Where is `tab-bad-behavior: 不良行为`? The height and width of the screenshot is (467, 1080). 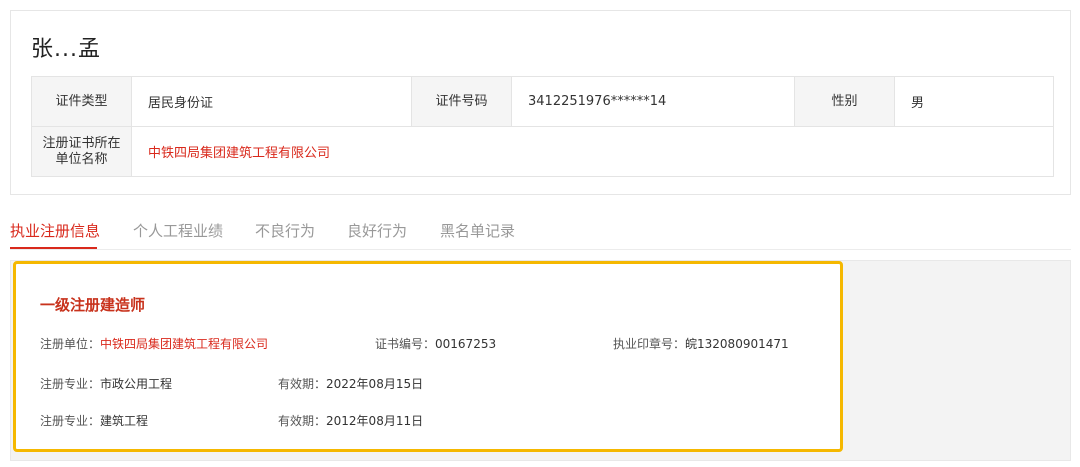 tab-bad-behavior: 不良行为 is located at coordinates (285, 230).